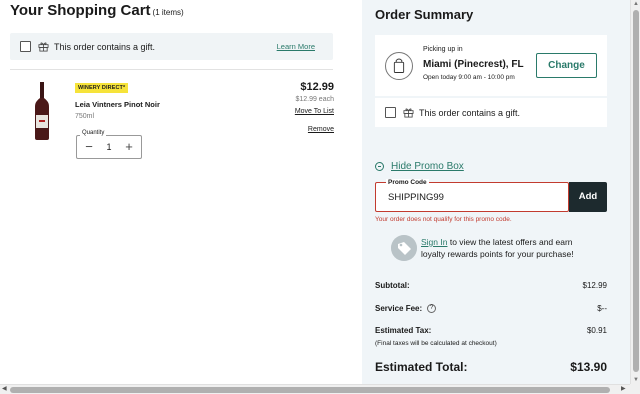  What do you see at coordinates (404, 248) in the screenshot?
I see `tag-icon` at bounding box center [404, 248].